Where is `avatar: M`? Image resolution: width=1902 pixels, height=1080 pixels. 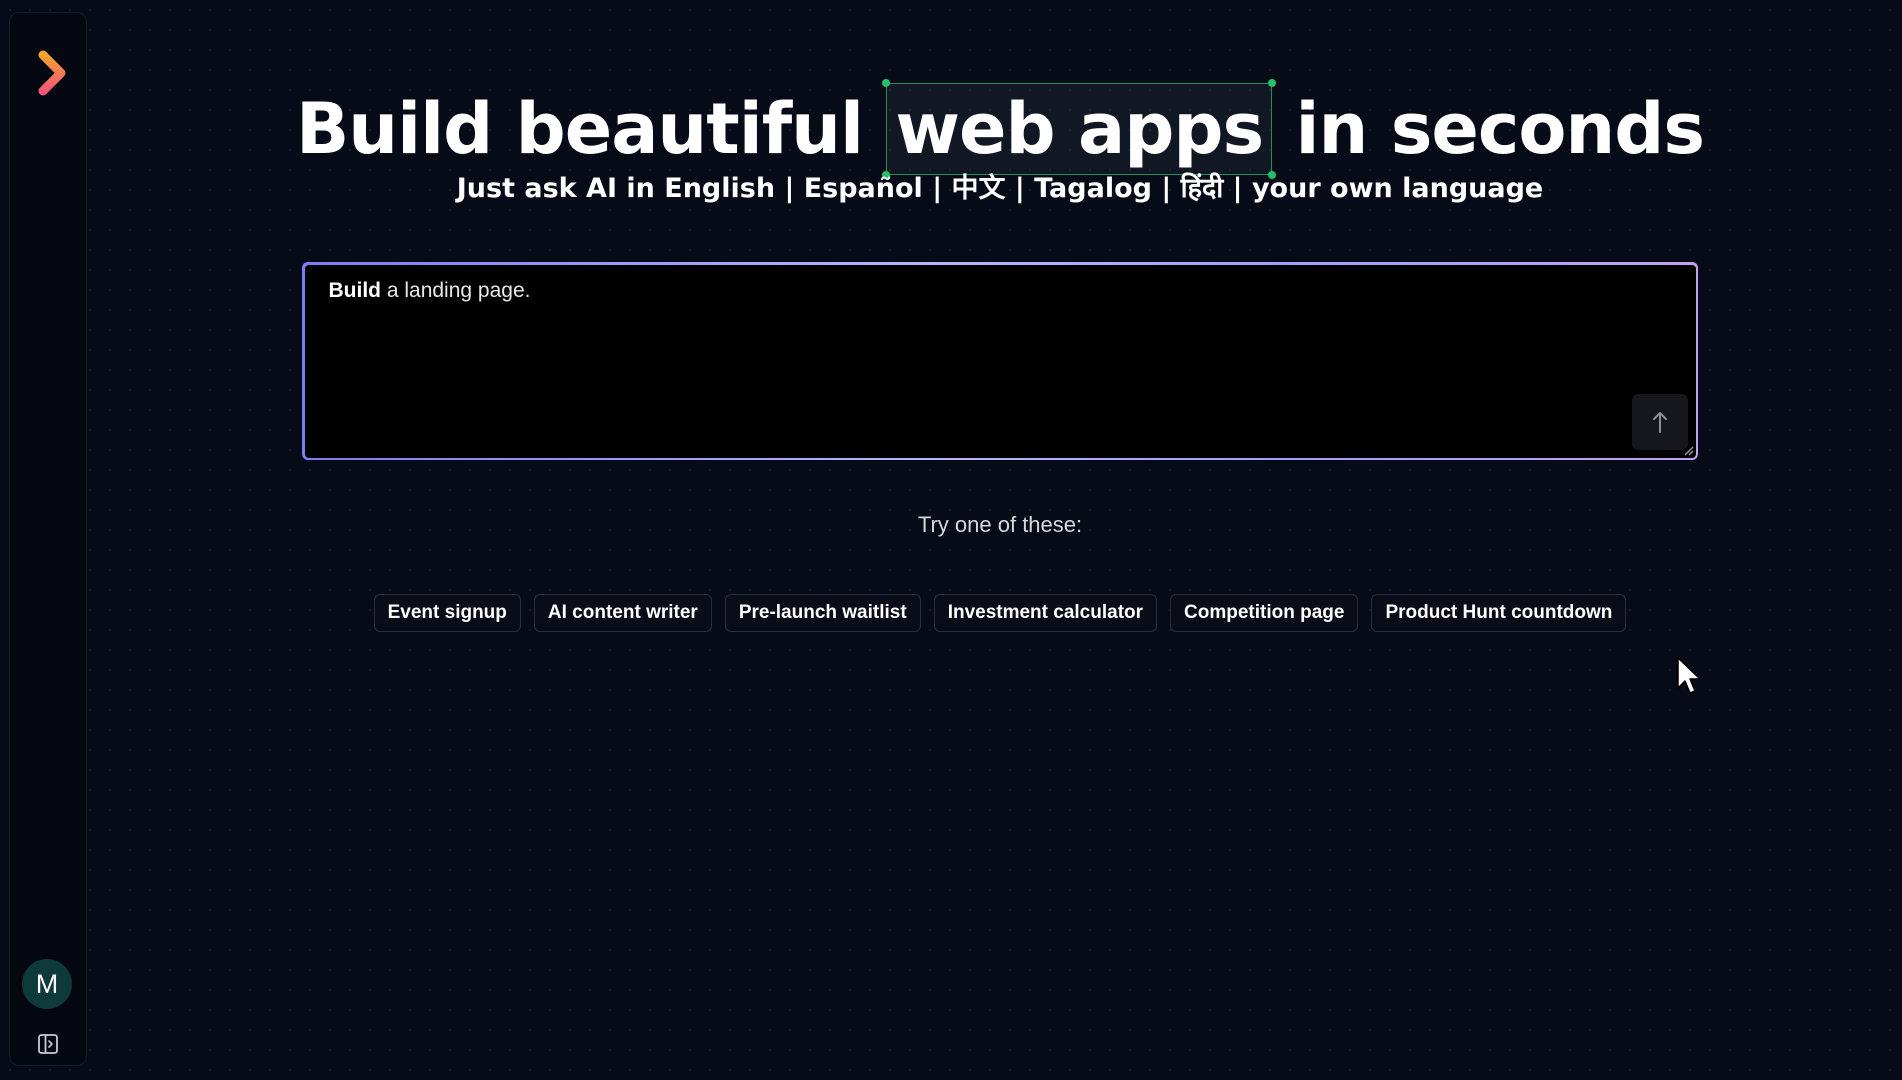
avatar: M is located at coordinates (47, 984).